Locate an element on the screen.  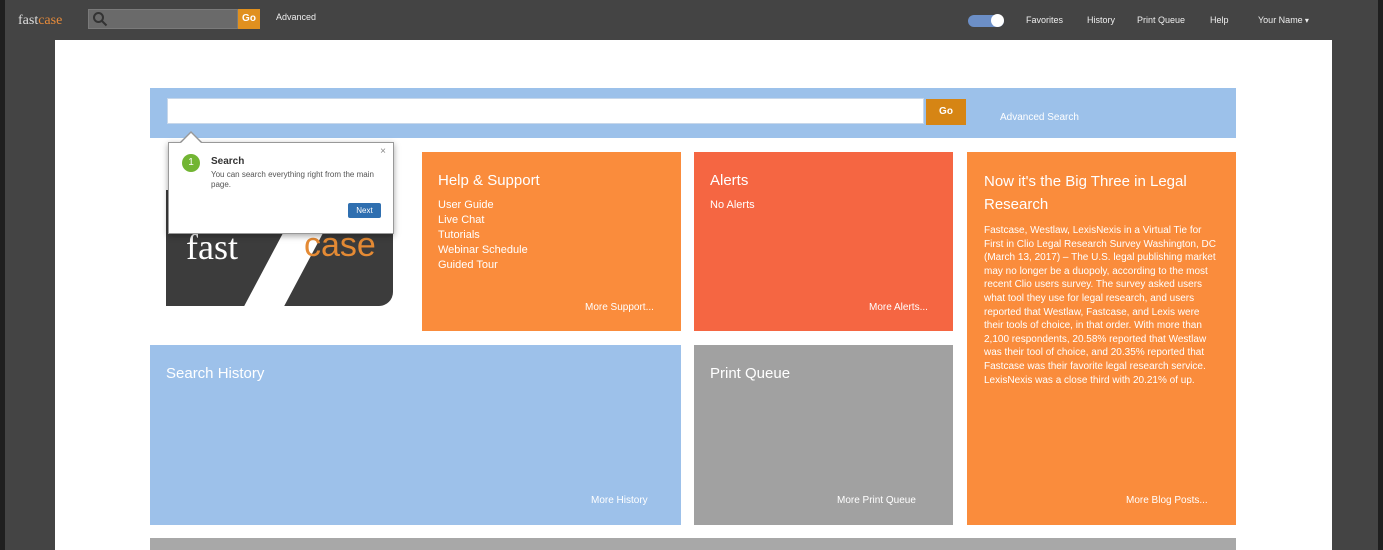
mode-toggle is located at coordinates (986, 20).